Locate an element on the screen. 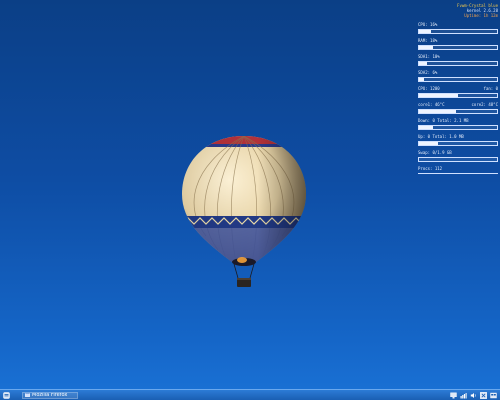  fan-label: fan: 0 is located at coordinates (490, 88).